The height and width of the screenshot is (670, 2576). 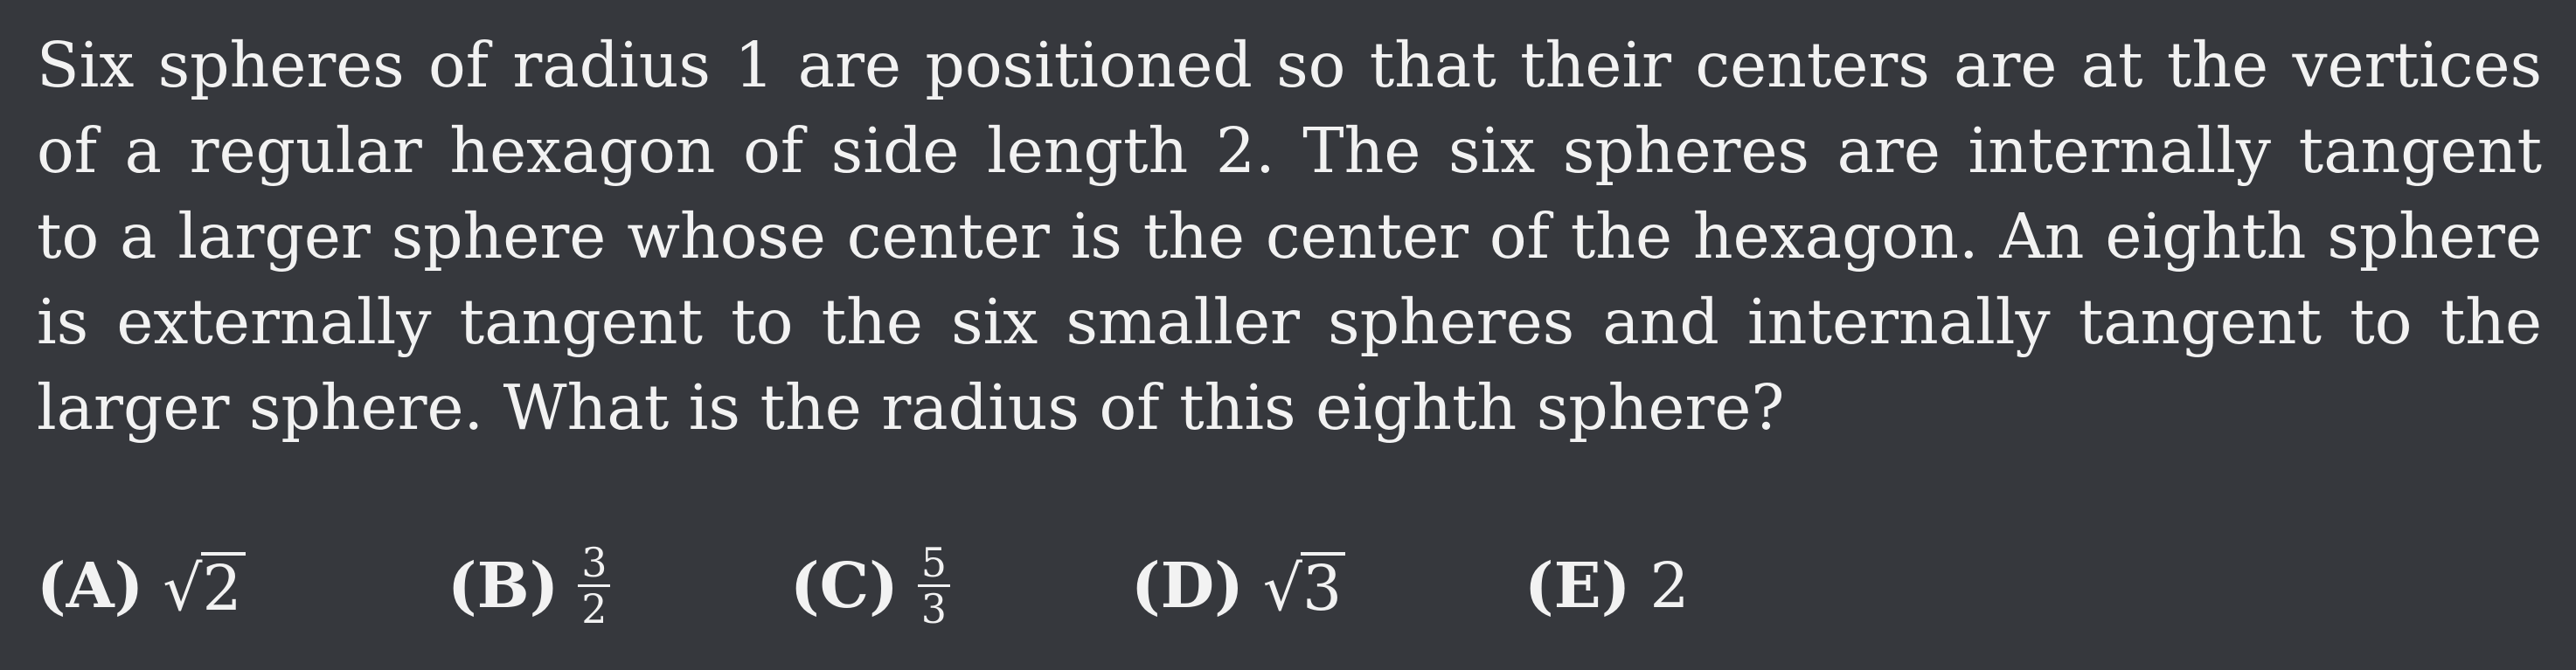 What do you see at coordinates (934, 608) in the screenshot?
I see `fraction-denominator: 3` at bounding box center [934, 608].